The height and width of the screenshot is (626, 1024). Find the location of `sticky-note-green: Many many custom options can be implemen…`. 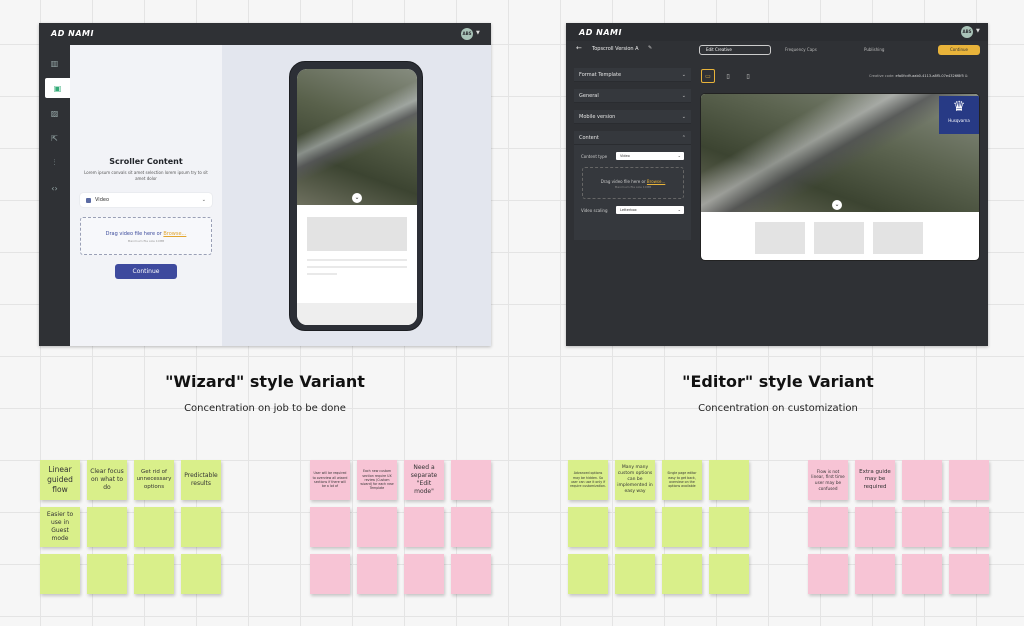

sticky-note-green: Many many custom options can be implemen… is located at coordinates (635, 480).